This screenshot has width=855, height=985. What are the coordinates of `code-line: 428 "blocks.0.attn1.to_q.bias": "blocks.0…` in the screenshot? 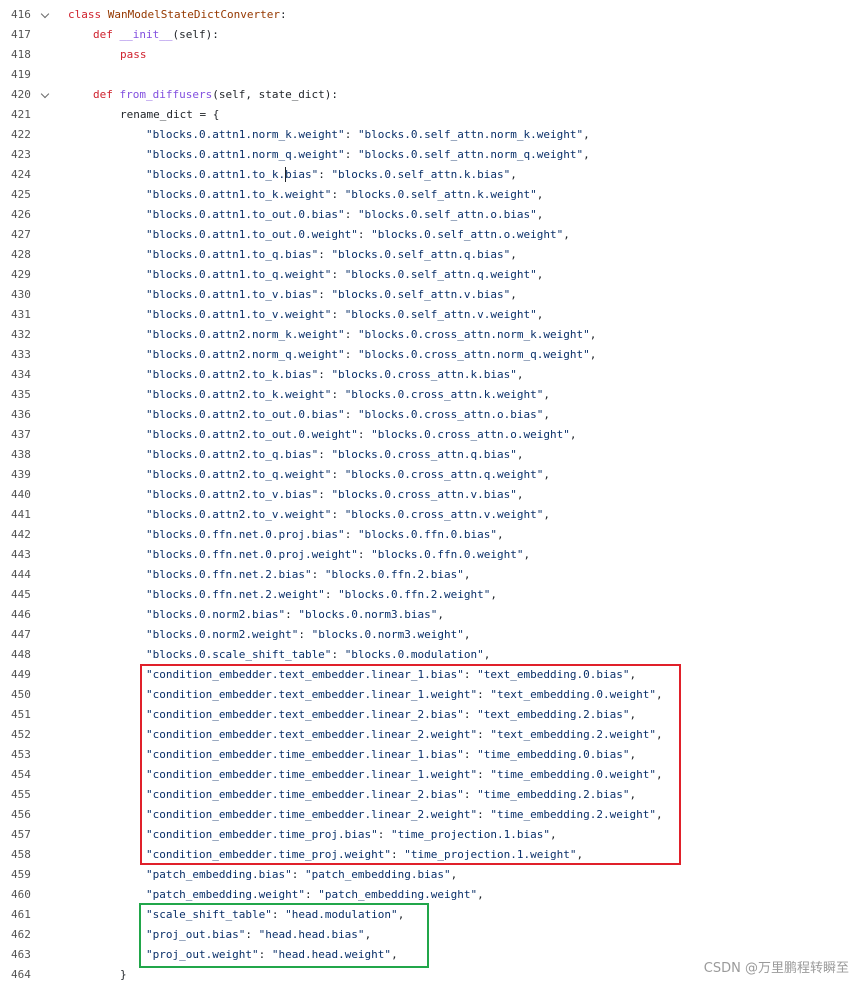 It's located at (427, 255).